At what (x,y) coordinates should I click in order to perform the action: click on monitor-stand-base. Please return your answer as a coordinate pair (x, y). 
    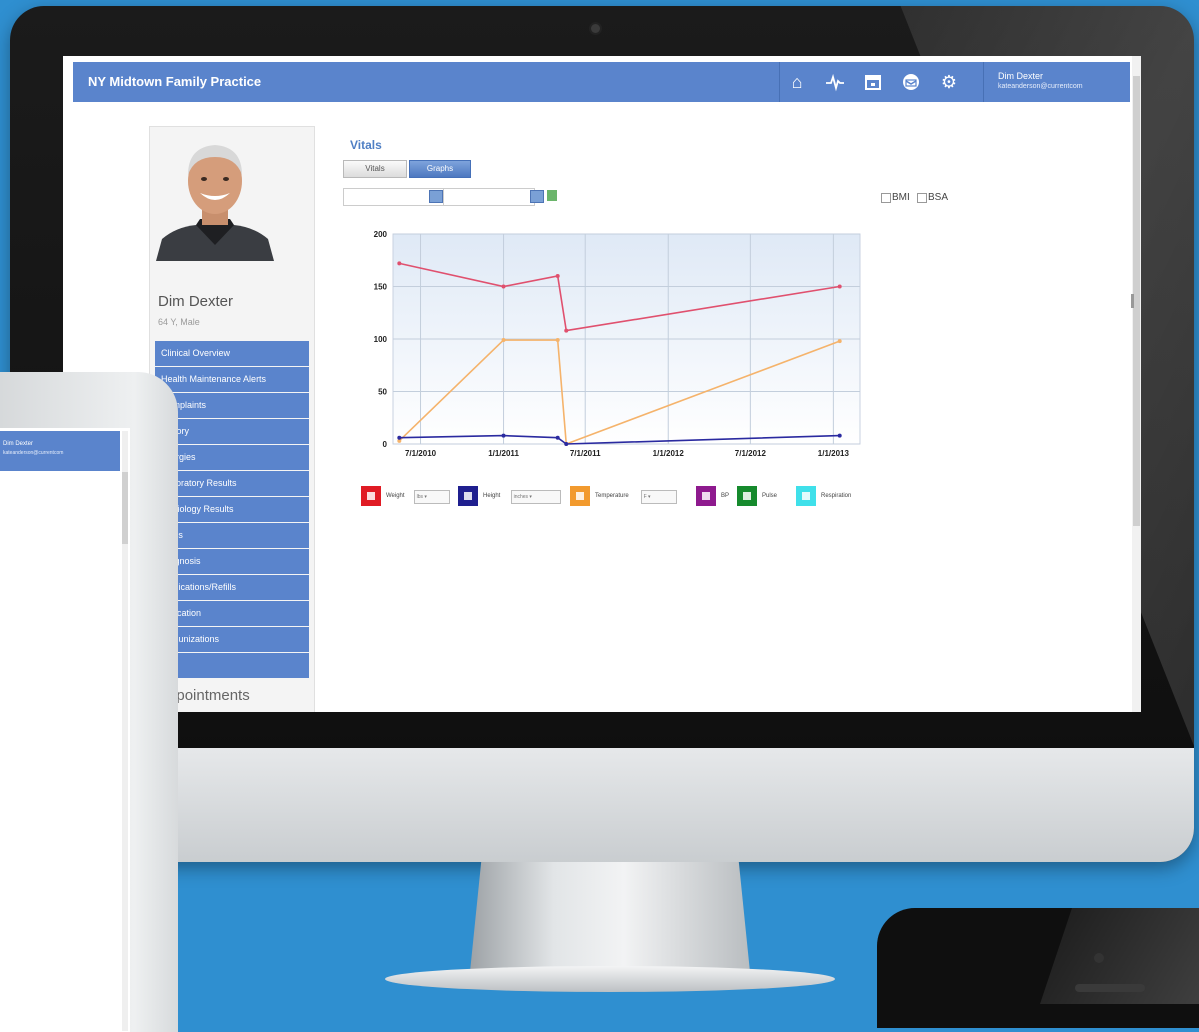
    Looking at the image, I should click on (610, 979).